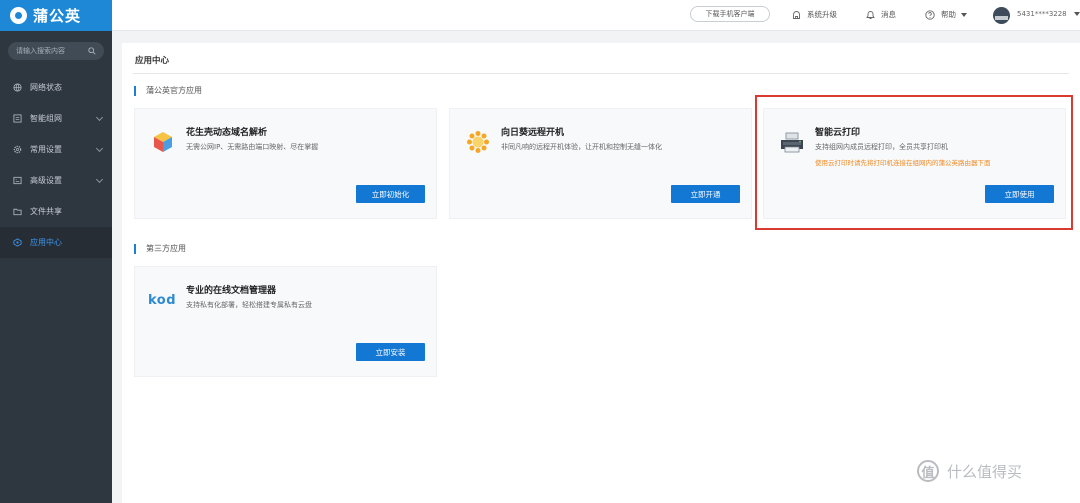  I want to click on watermark-logo-icon: 值, so click(928, 471).